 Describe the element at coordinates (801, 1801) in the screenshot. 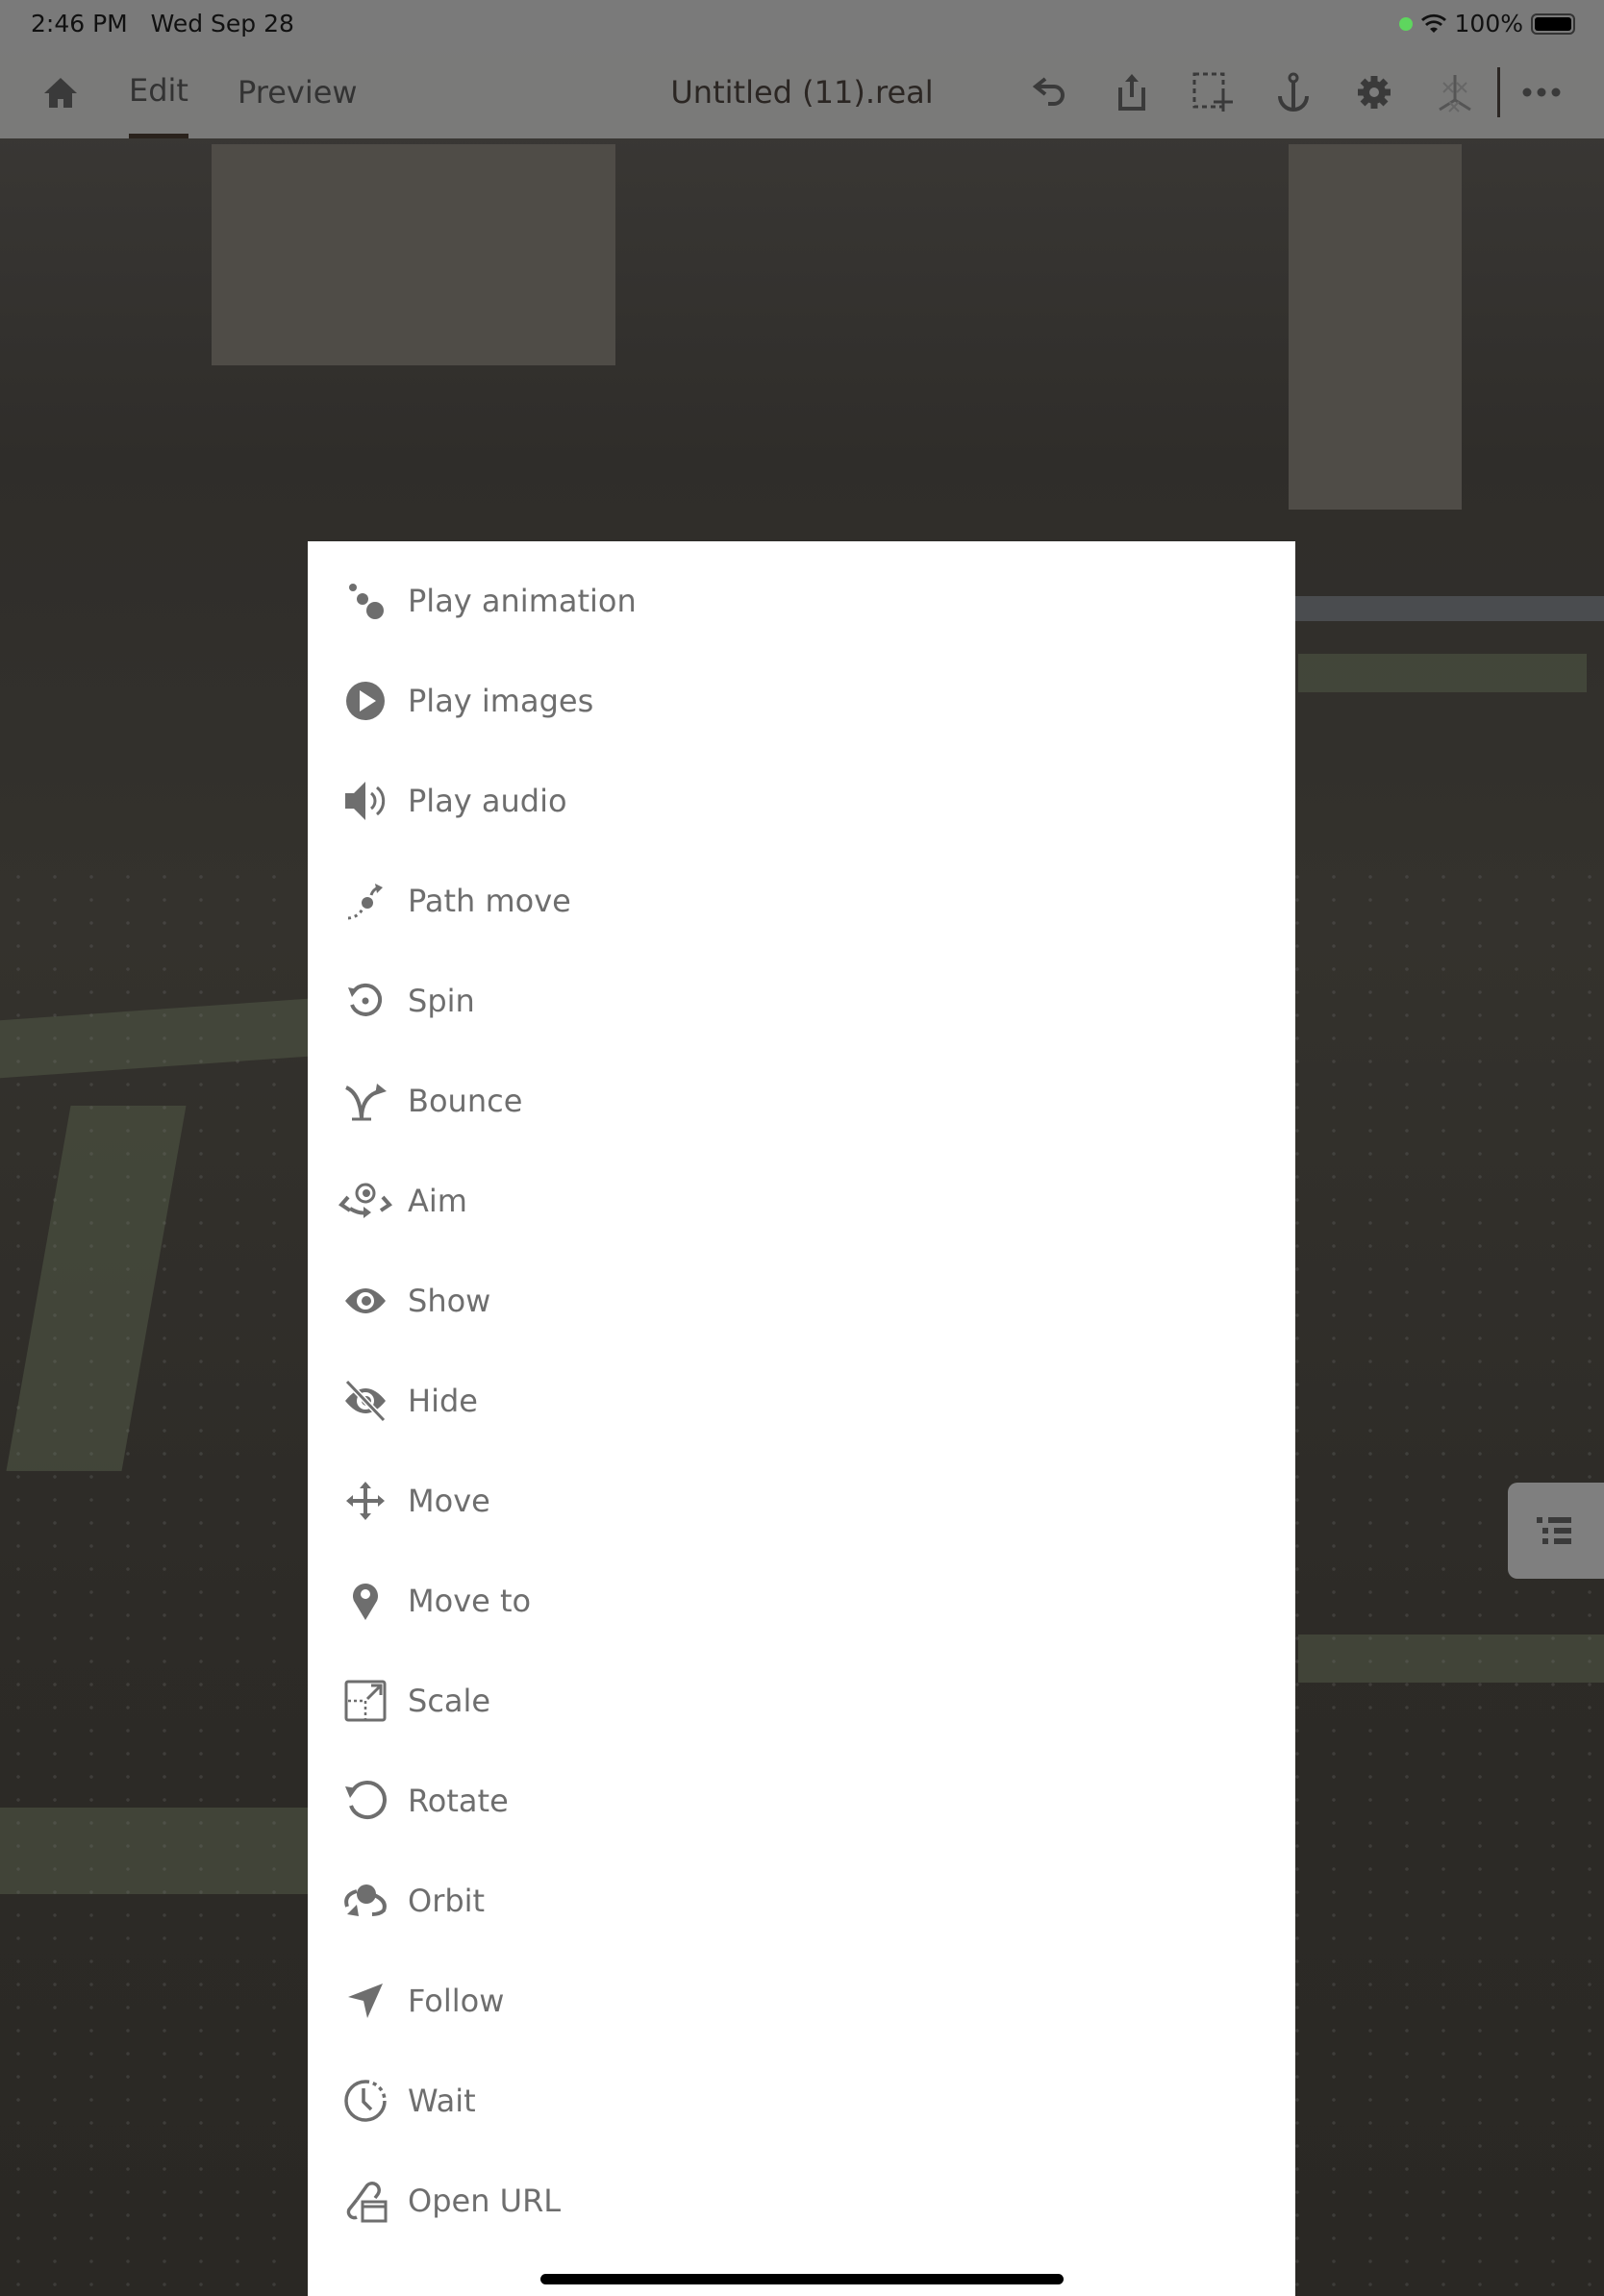

I see `menu-item-rotate: Rotate` at that location.